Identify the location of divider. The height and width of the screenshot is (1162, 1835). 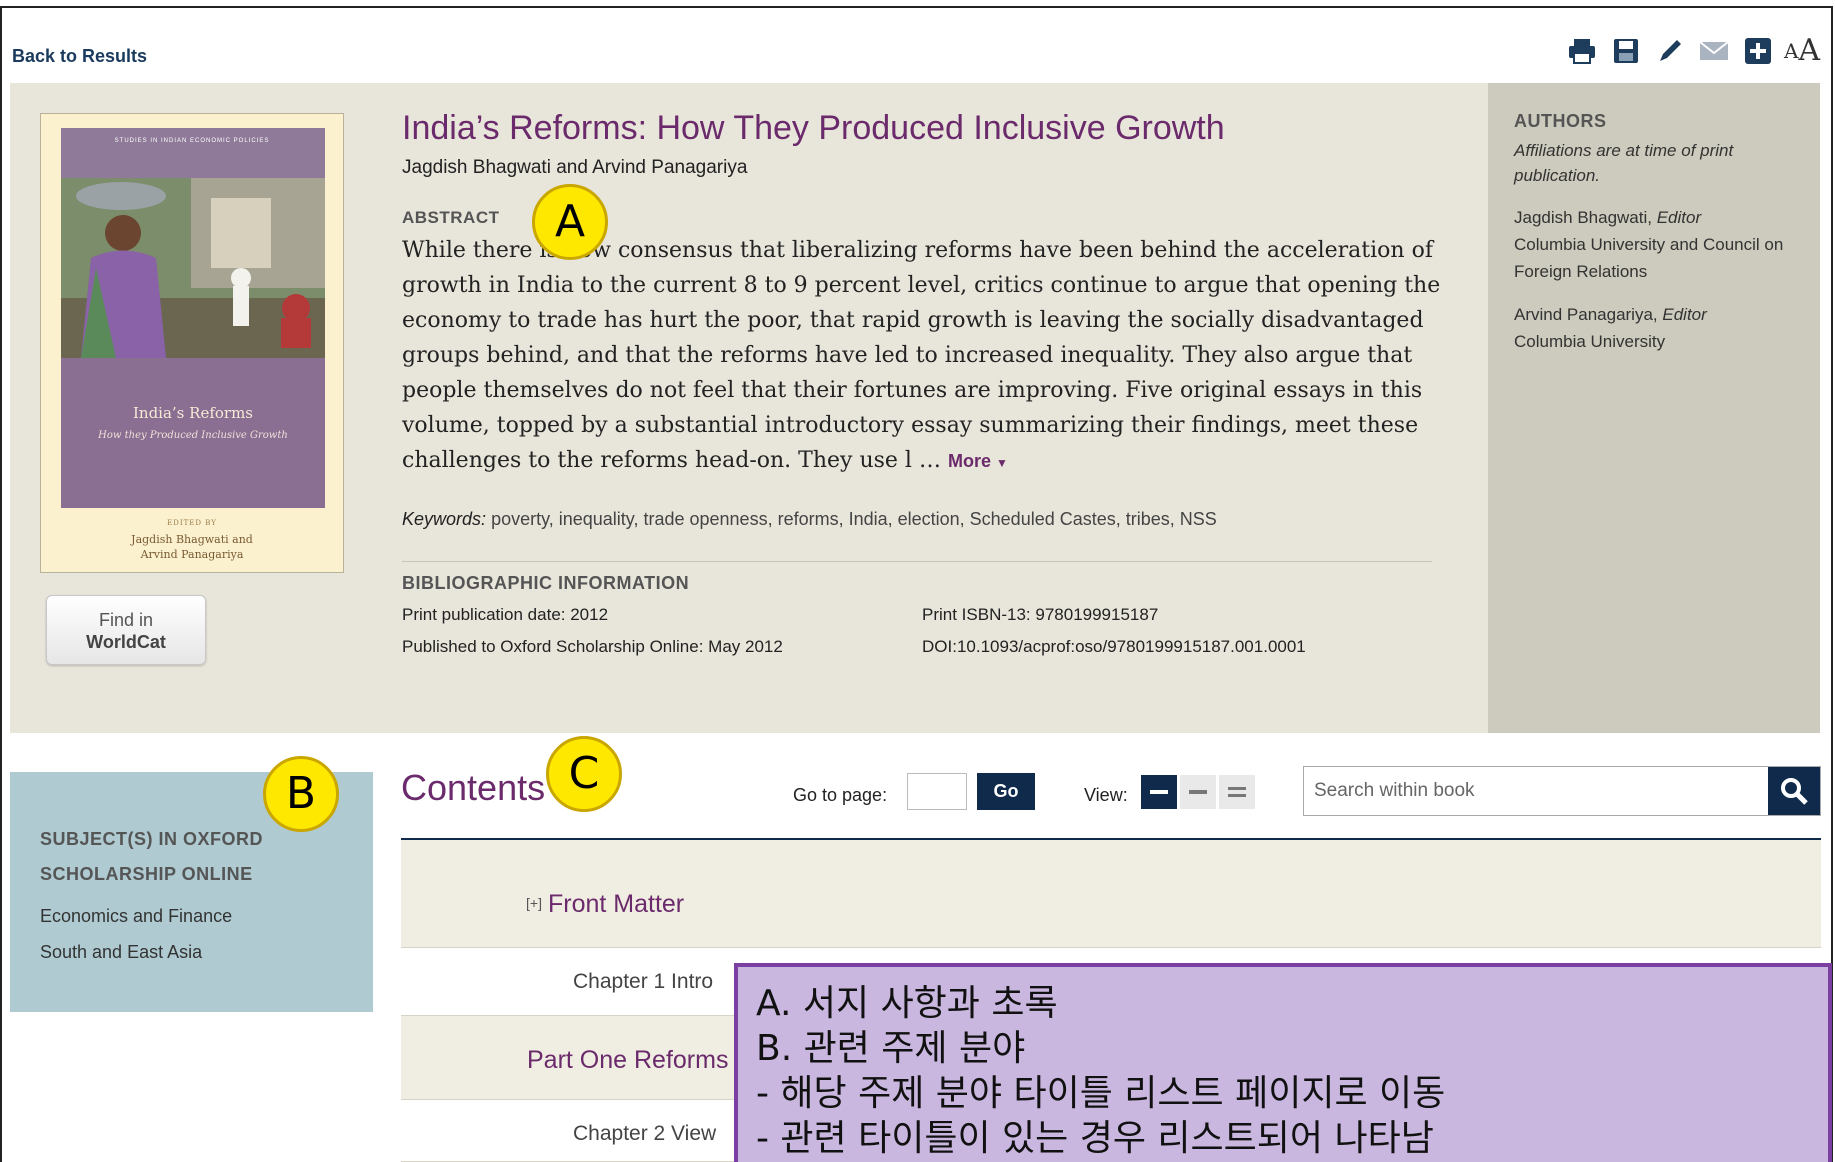
(917, 561).